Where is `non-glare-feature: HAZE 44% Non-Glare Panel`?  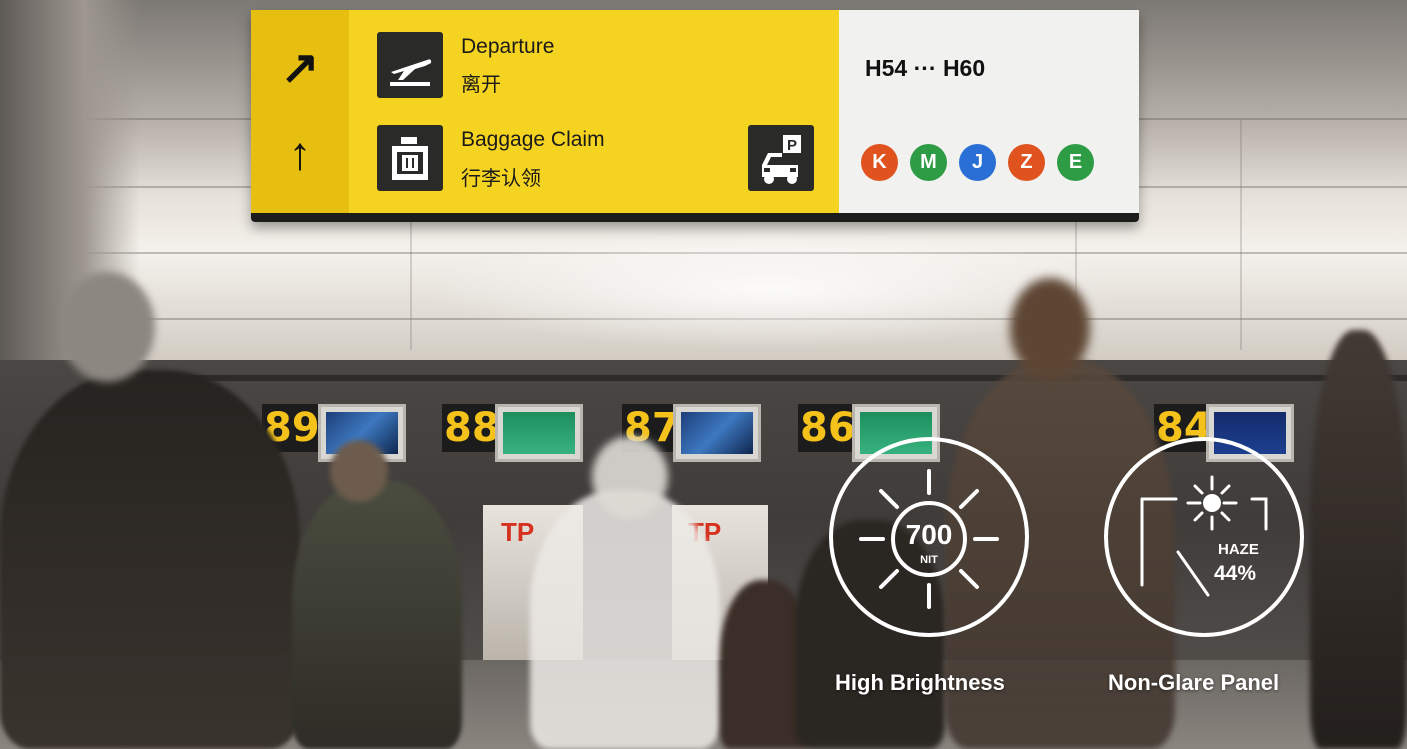
non-glare-feature: HAZE 44% Non-Glare Panel is located at coordinates (1220, 572).